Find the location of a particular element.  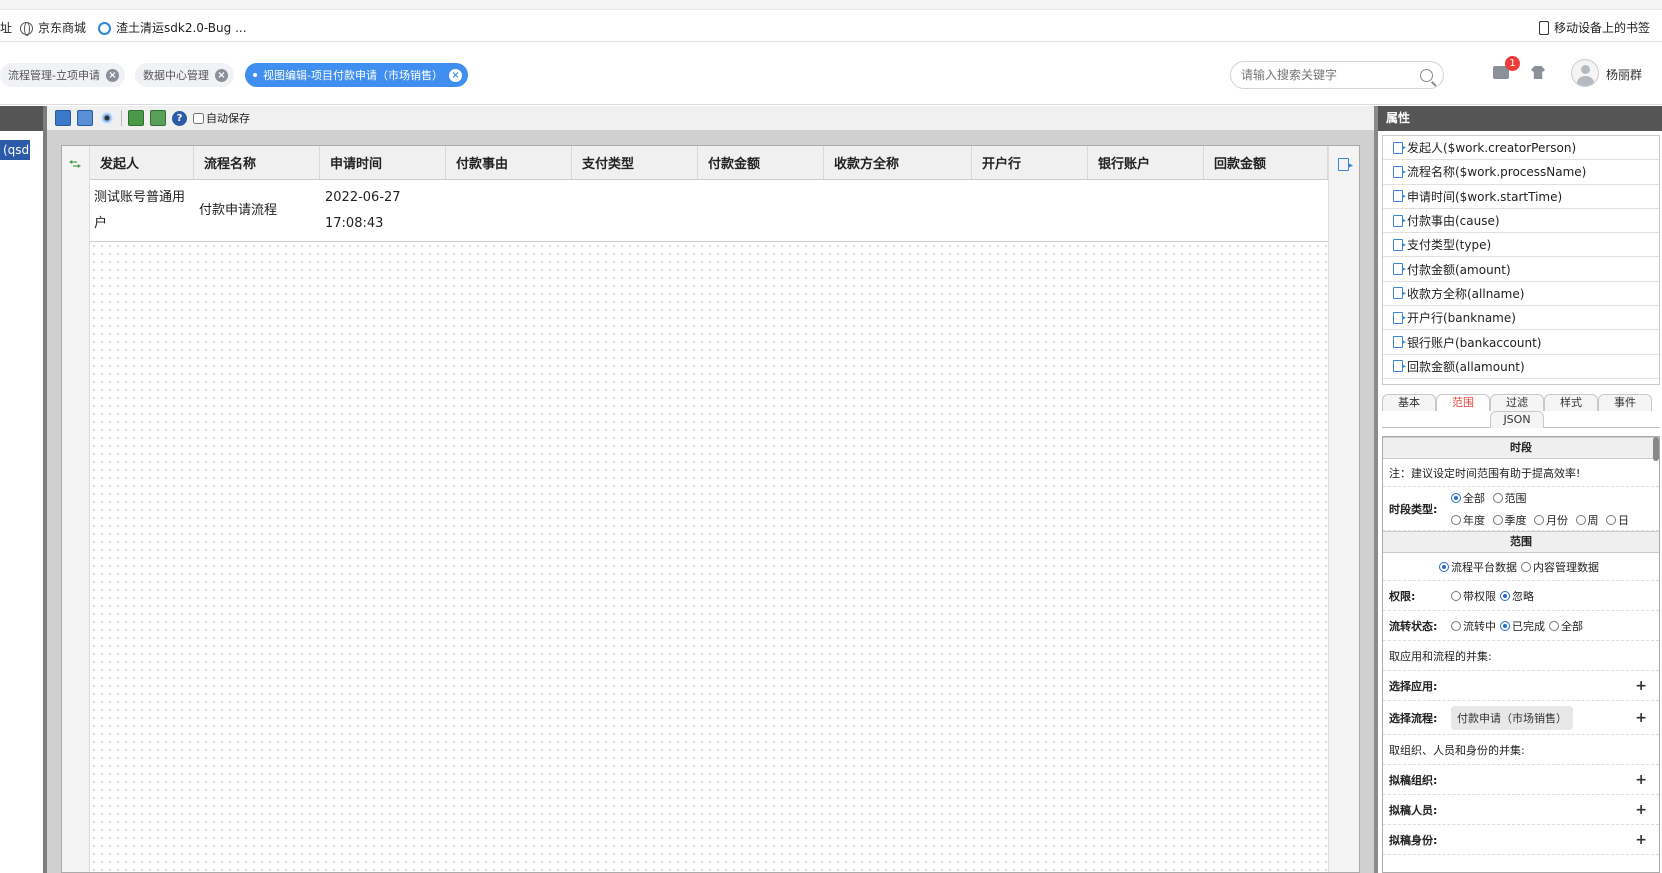

field-item: 回款金额(allamount) is located at coordinates (1521, 367).